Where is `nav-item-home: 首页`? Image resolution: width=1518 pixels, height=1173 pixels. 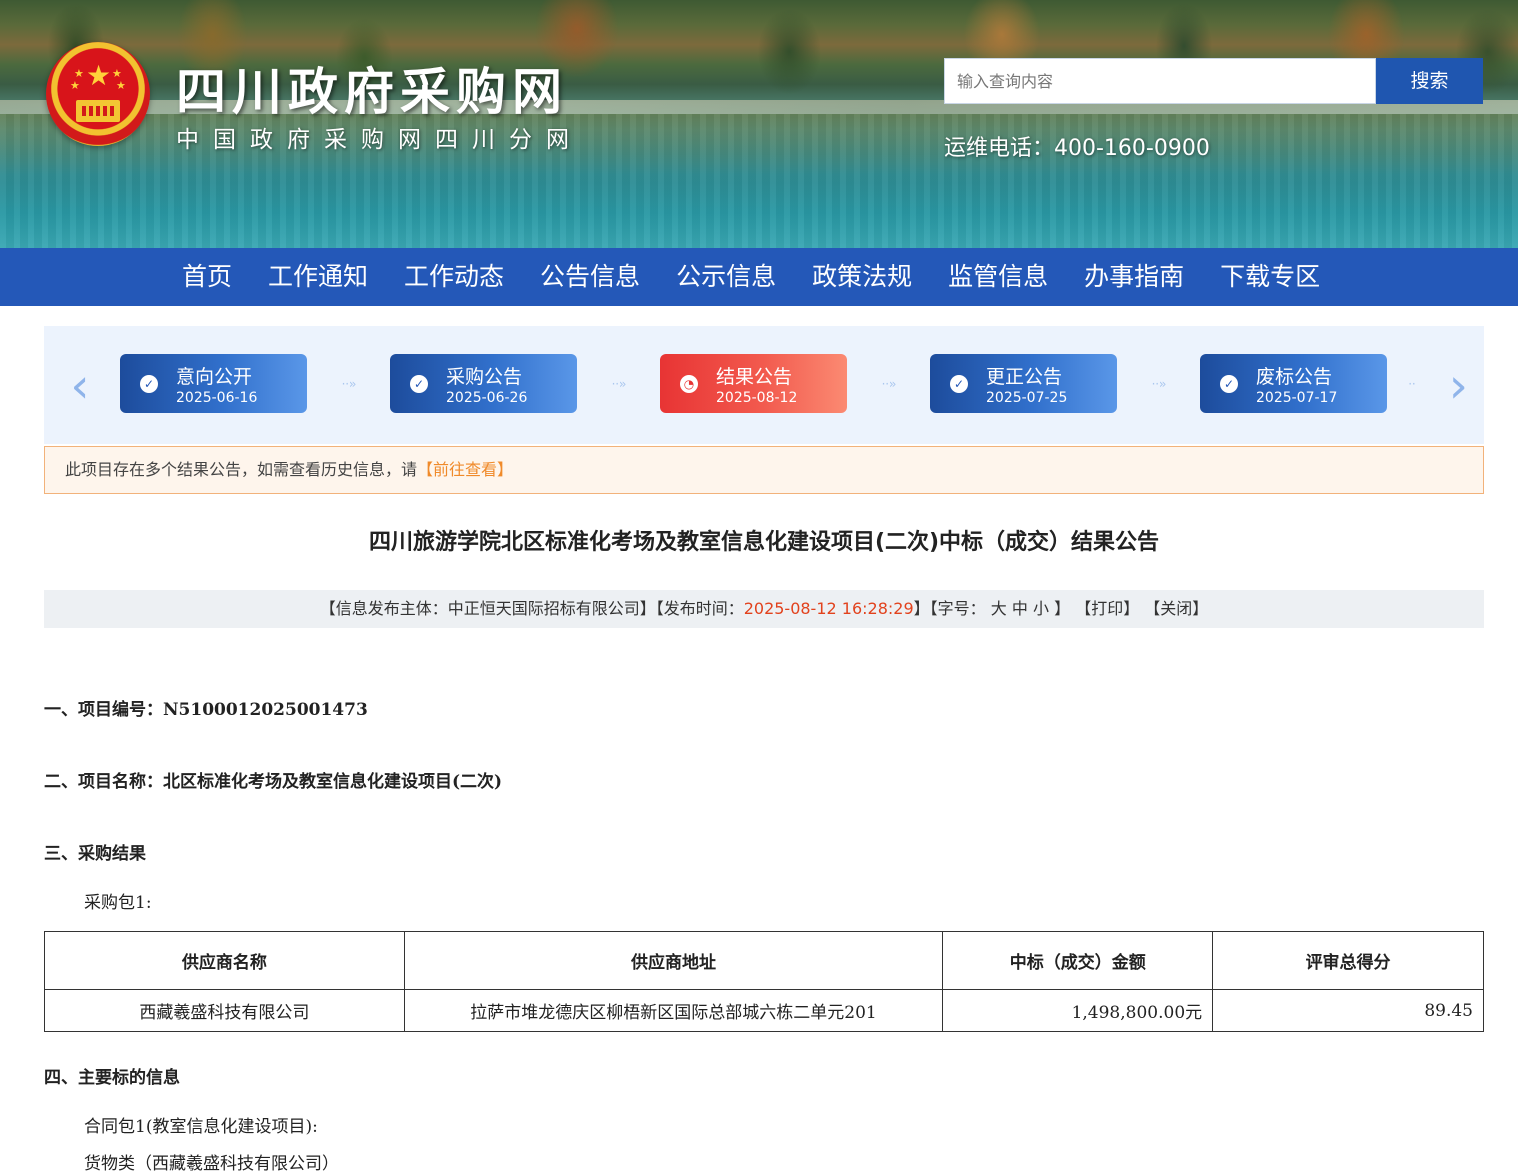
nav-item-home: 首页 is located at coordinates (207, 277).